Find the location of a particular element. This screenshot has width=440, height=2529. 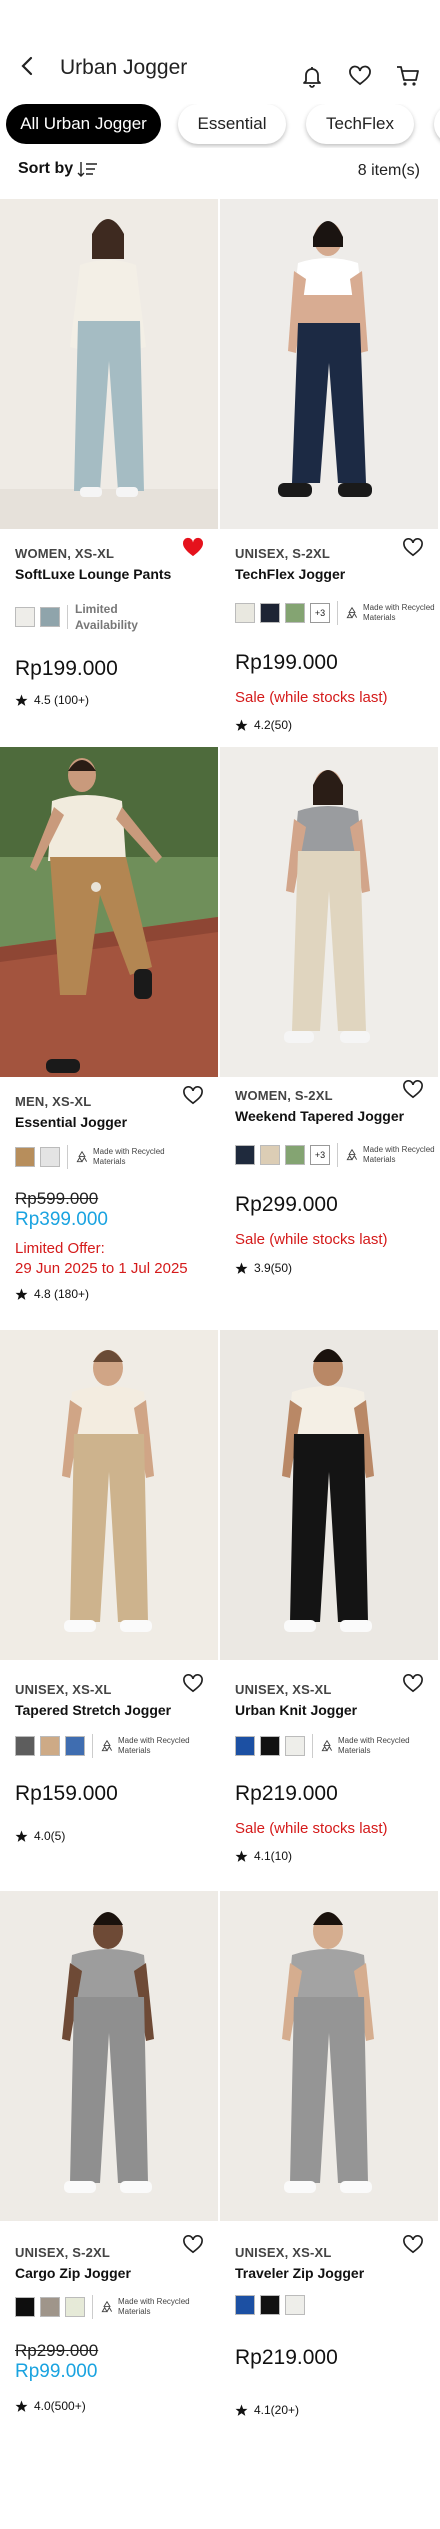

recycle-icon is located at coordinates (352, 612).